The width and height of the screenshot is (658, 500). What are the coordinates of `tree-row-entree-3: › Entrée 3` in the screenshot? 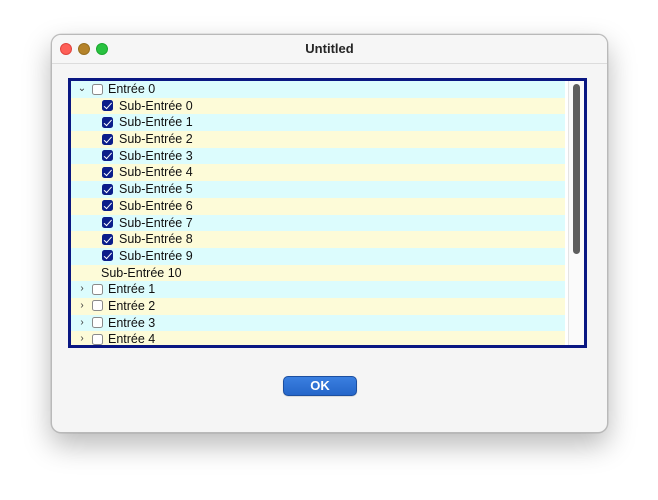 It's located at (318, 323).